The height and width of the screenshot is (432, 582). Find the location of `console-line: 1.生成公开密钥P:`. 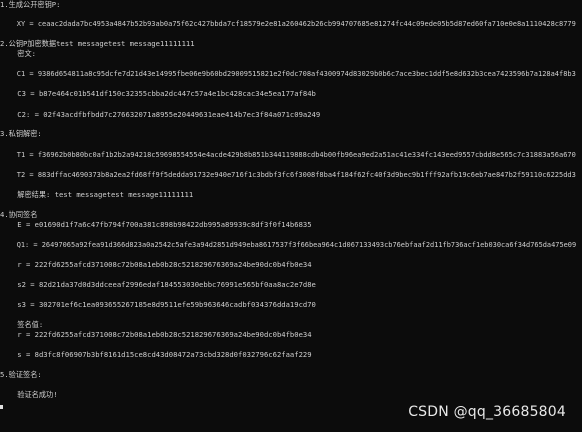

console-line: 1.生成公开密钥P: is located at coordinates (30, 4).